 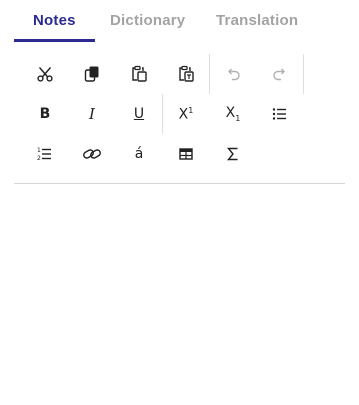 I want to click on copy-button, so click(x=92, y=74).